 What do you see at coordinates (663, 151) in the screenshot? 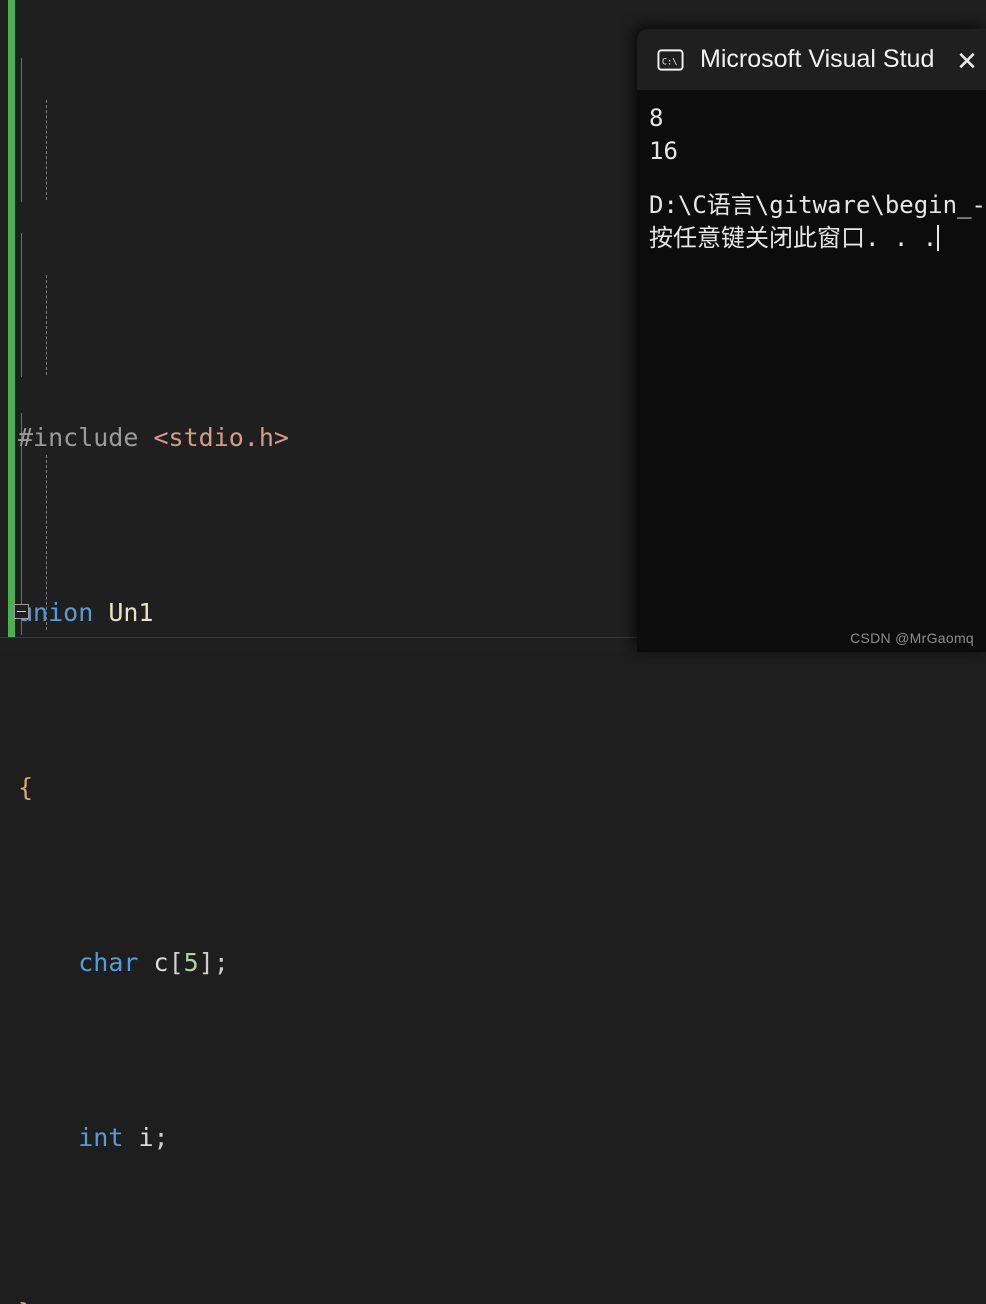
I see `console-output-line: 16` at bounding box center [663, 151].